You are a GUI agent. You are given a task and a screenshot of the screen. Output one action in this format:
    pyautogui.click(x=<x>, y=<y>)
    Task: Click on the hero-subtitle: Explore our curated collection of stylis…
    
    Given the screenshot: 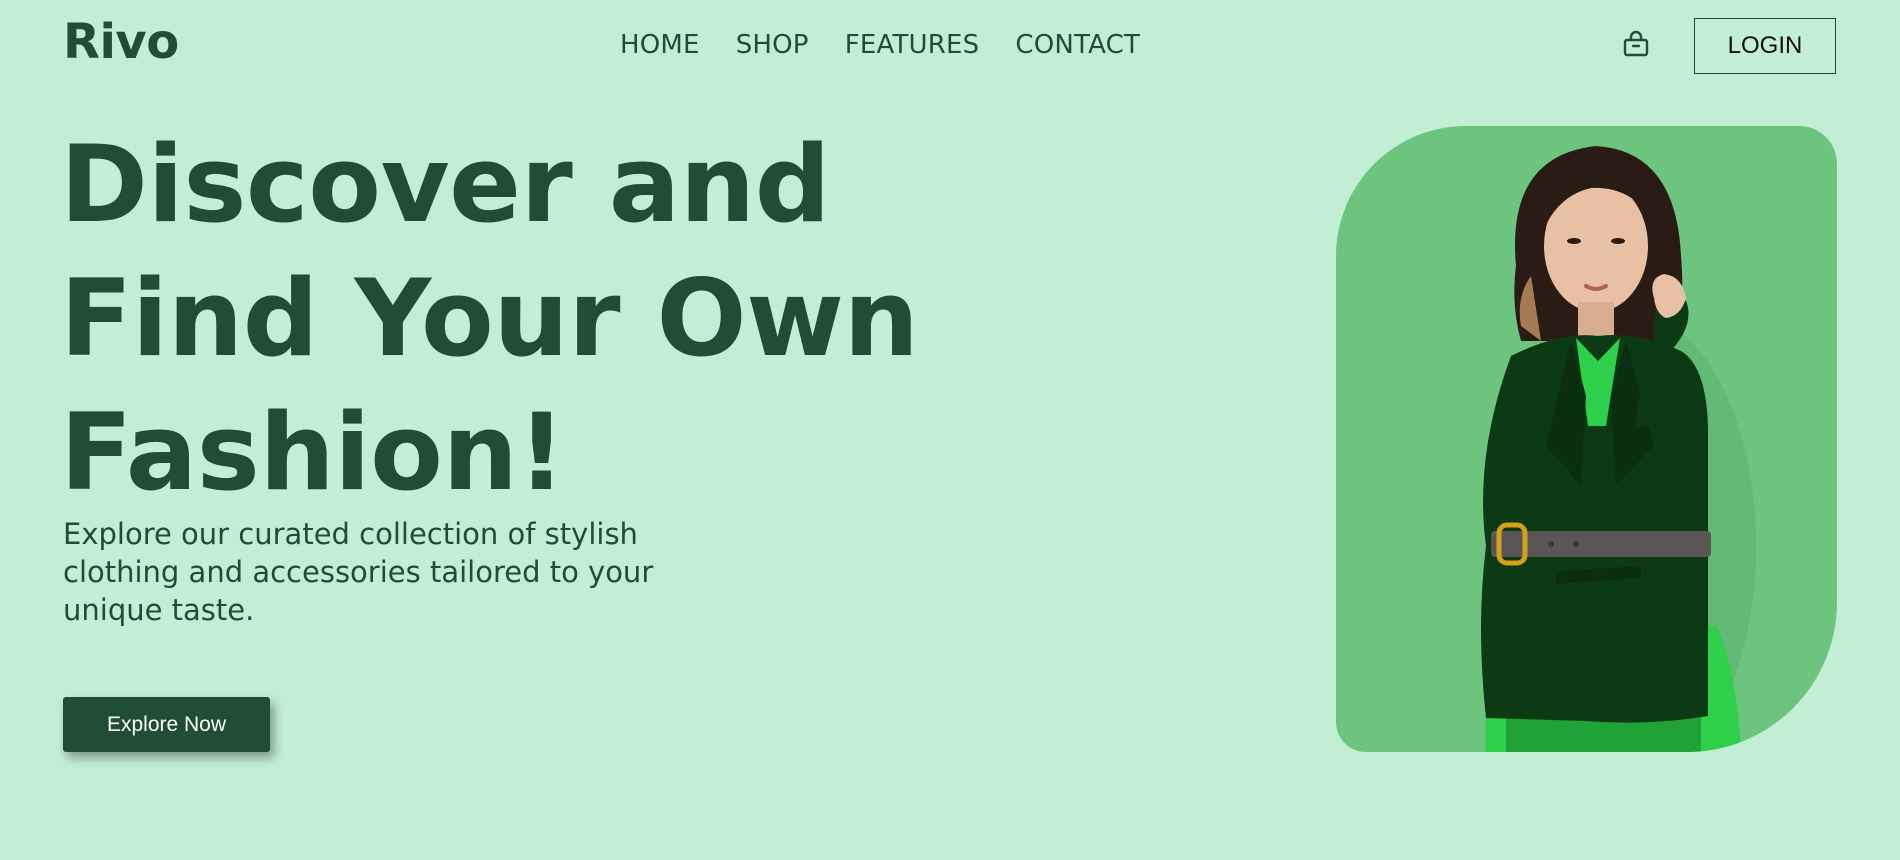 What is the action you would take?
    pyautogui.click(x=358, y=572)
    